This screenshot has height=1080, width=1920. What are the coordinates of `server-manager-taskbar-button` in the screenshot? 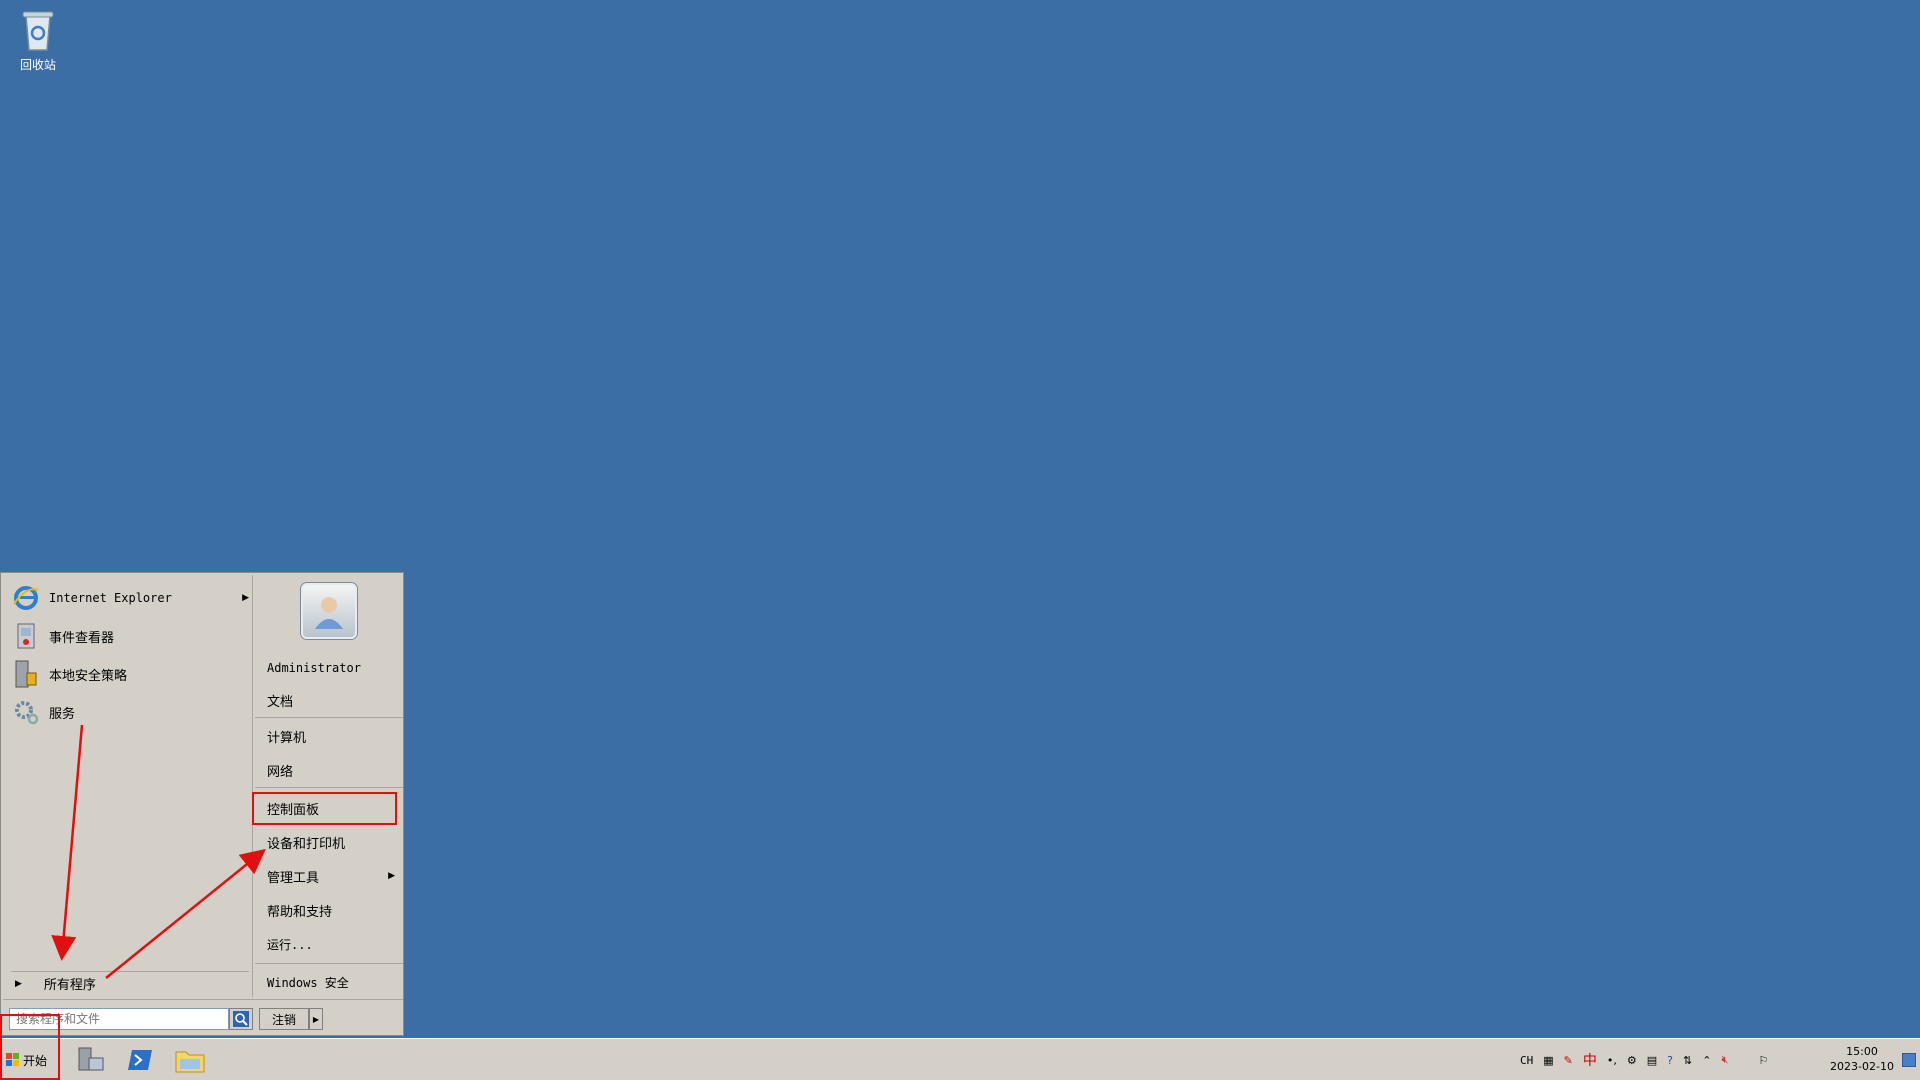 It's located at (90, 1060).